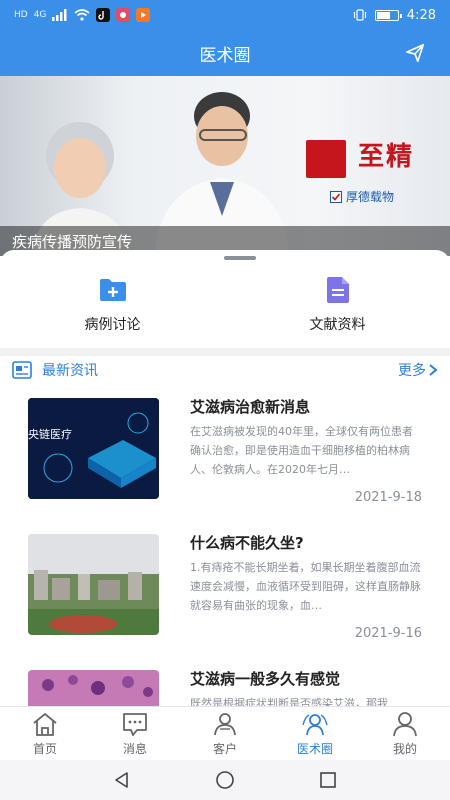 The height and width of the screenshot is (800, 450). Describe the element at coordinates (388, 497) in the screenshot. I see `news-date: 2021-9-18` at that location.